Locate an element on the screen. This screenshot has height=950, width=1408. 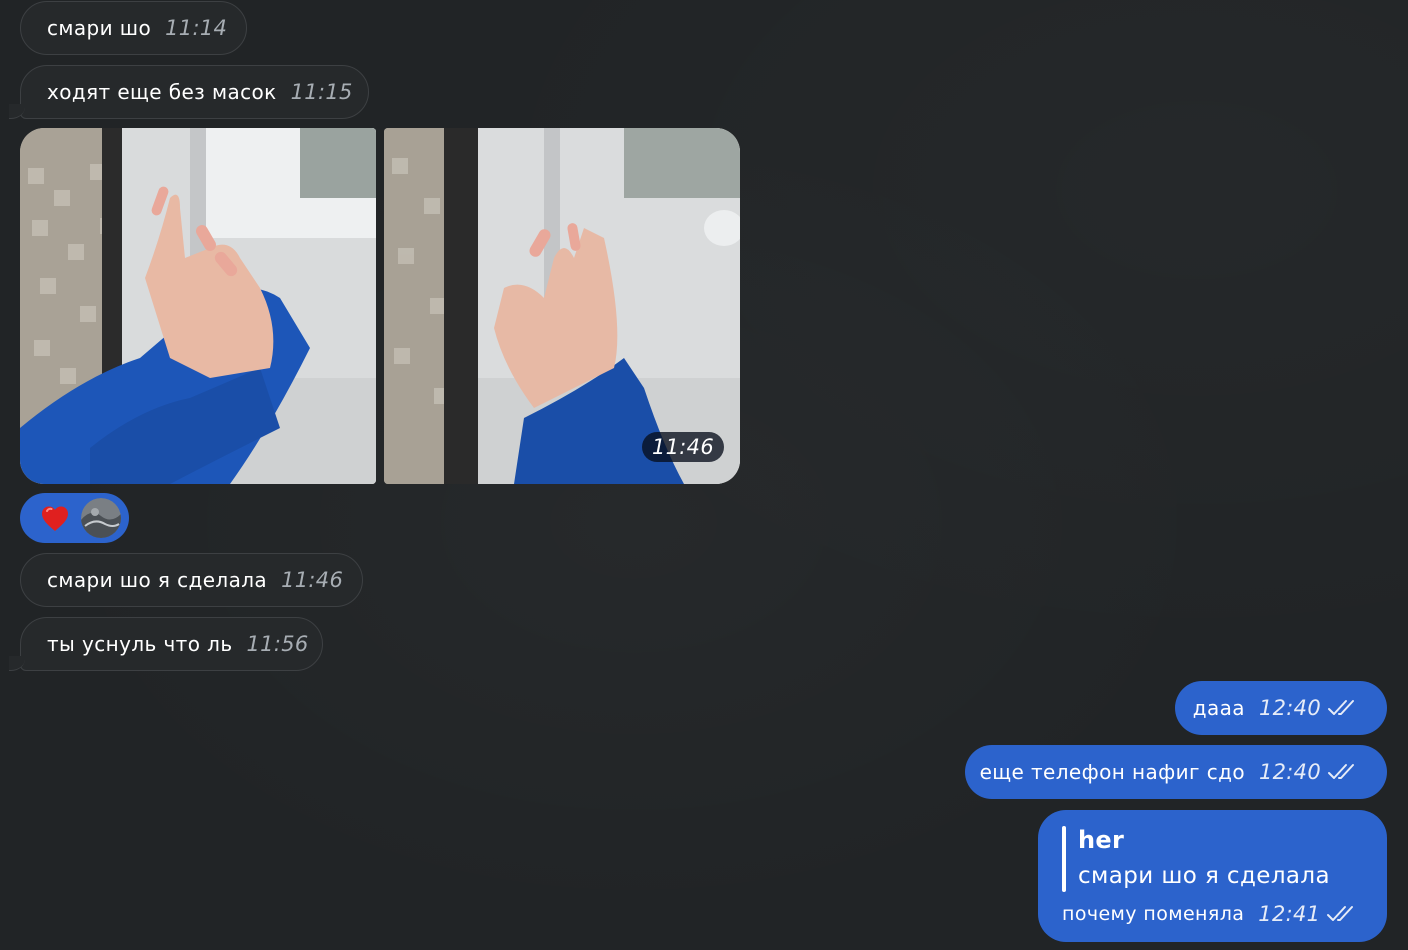
message-time: 11:15 is located at coordinates (321, 92).